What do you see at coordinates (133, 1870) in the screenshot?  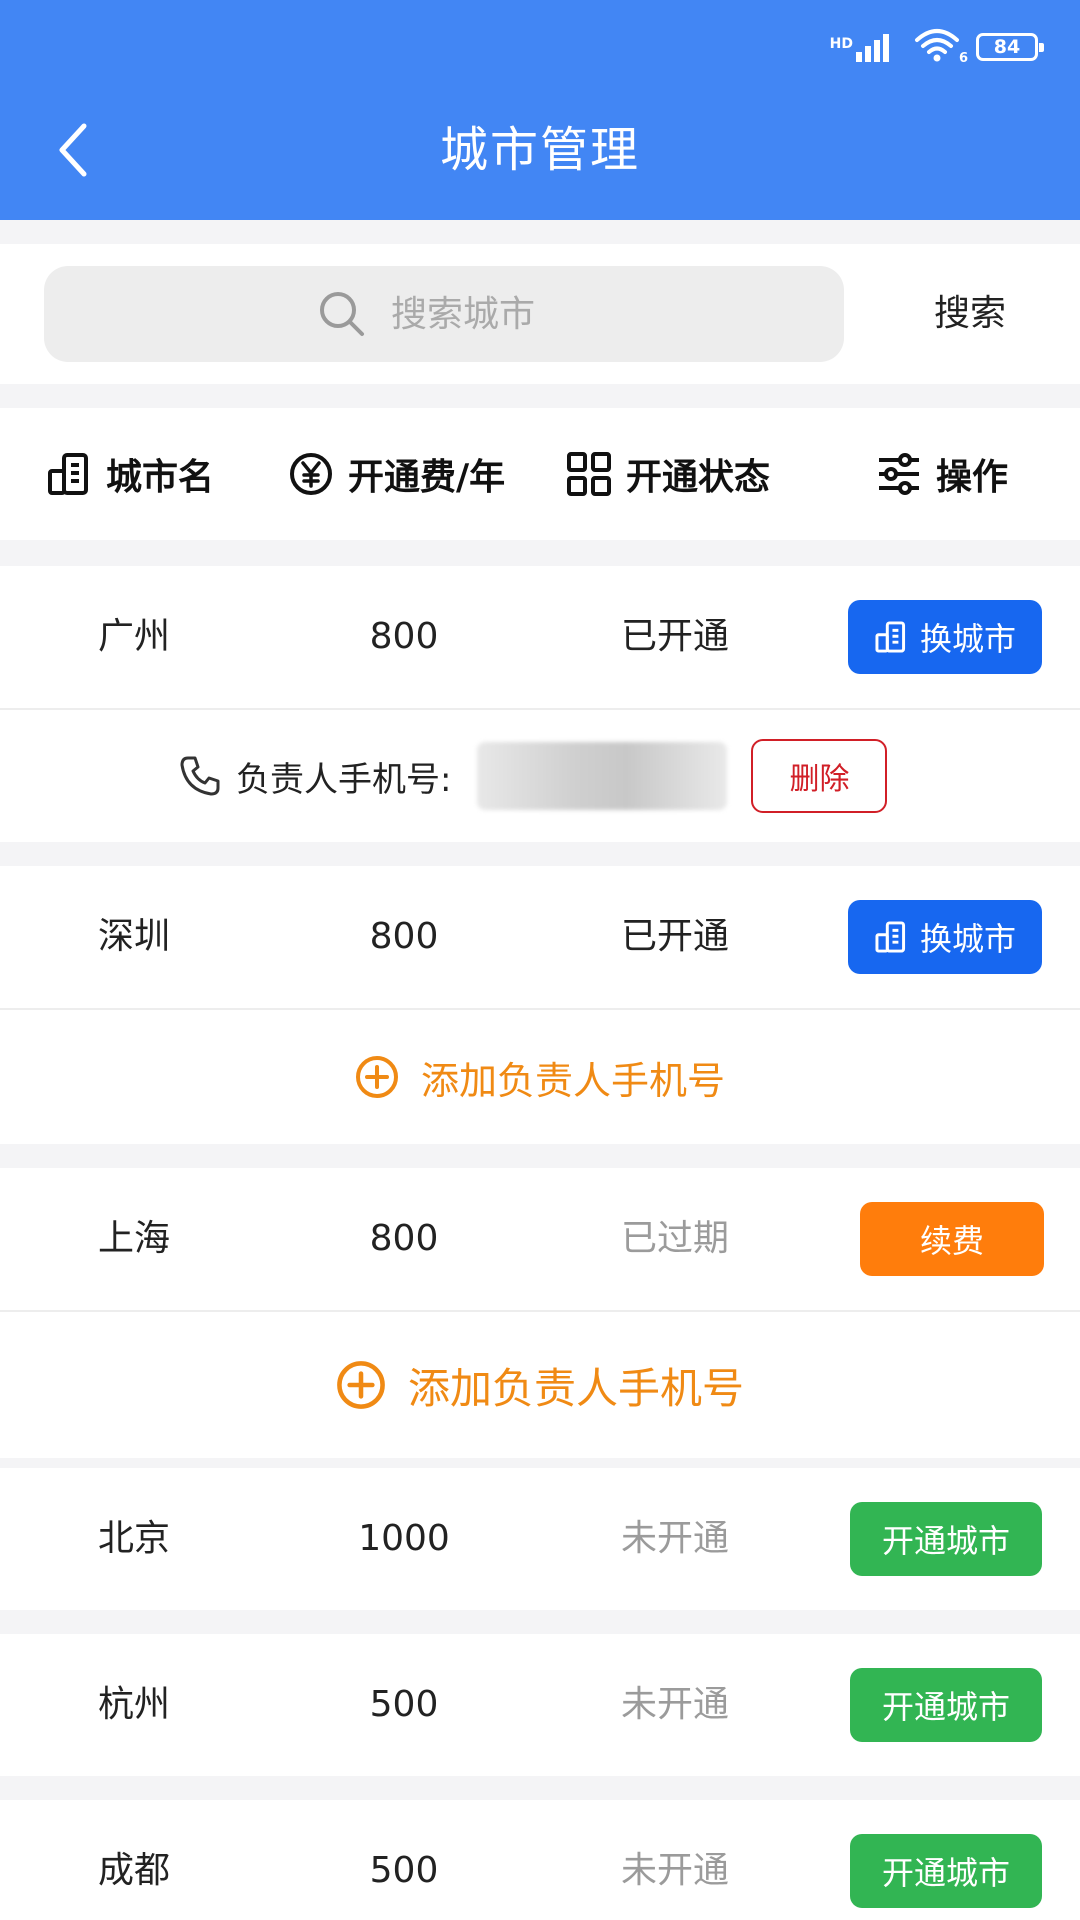 I see `city-name: 成都` at bounding box center [133, 1870].